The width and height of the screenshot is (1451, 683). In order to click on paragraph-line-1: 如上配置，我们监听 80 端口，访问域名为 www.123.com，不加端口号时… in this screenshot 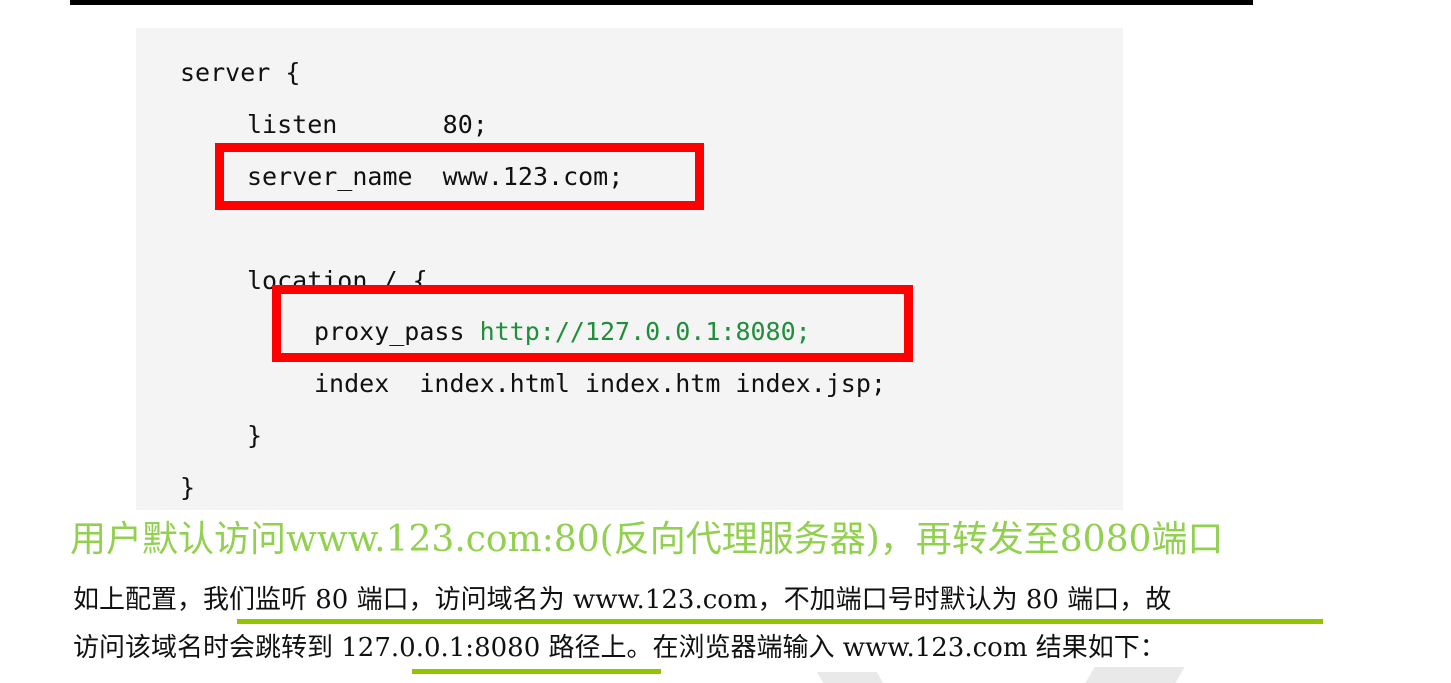, I will do `click(622, 600)`.